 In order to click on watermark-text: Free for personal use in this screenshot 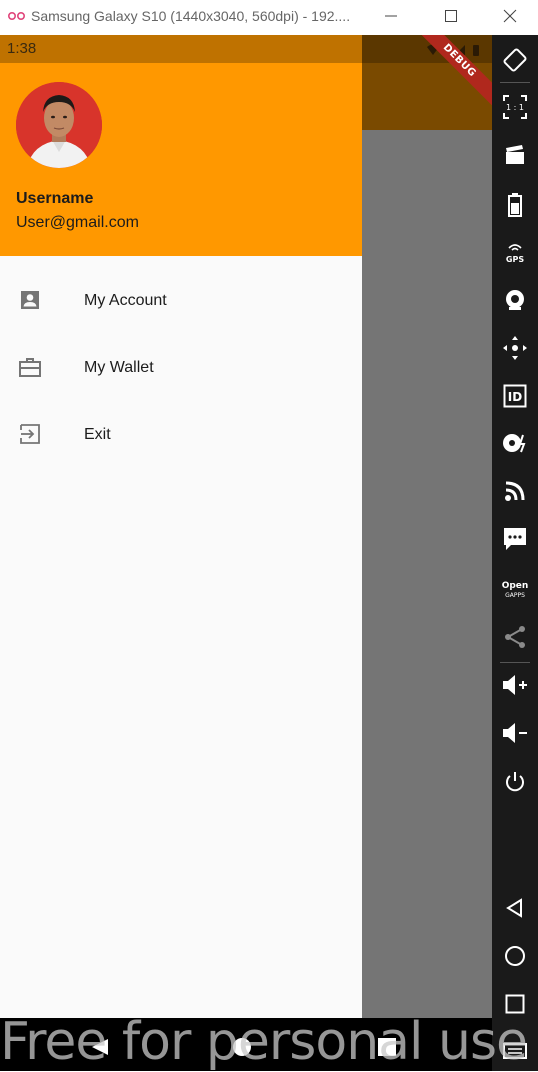, I will do `click(264, 1042)`.